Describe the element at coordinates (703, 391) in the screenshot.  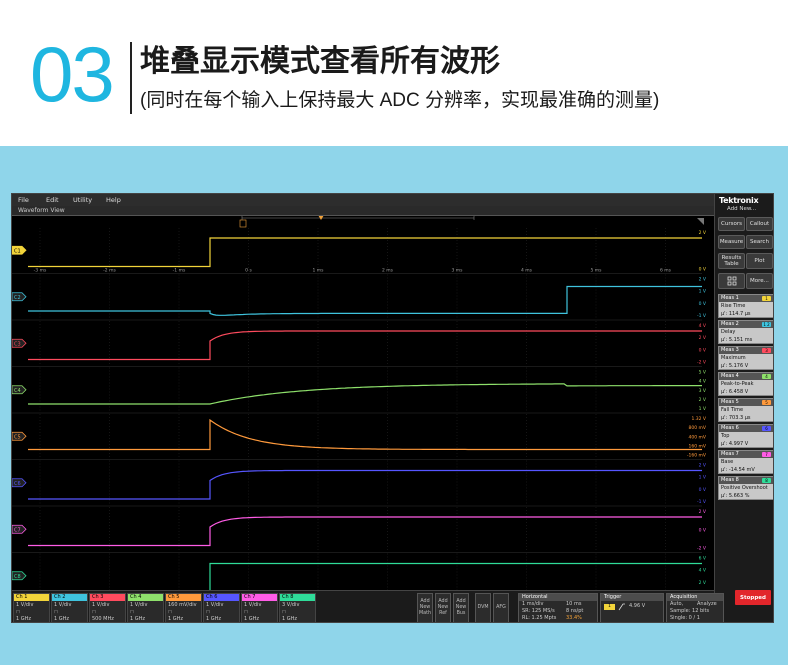
I see `vertical-scale-label: 3 V` at that location.